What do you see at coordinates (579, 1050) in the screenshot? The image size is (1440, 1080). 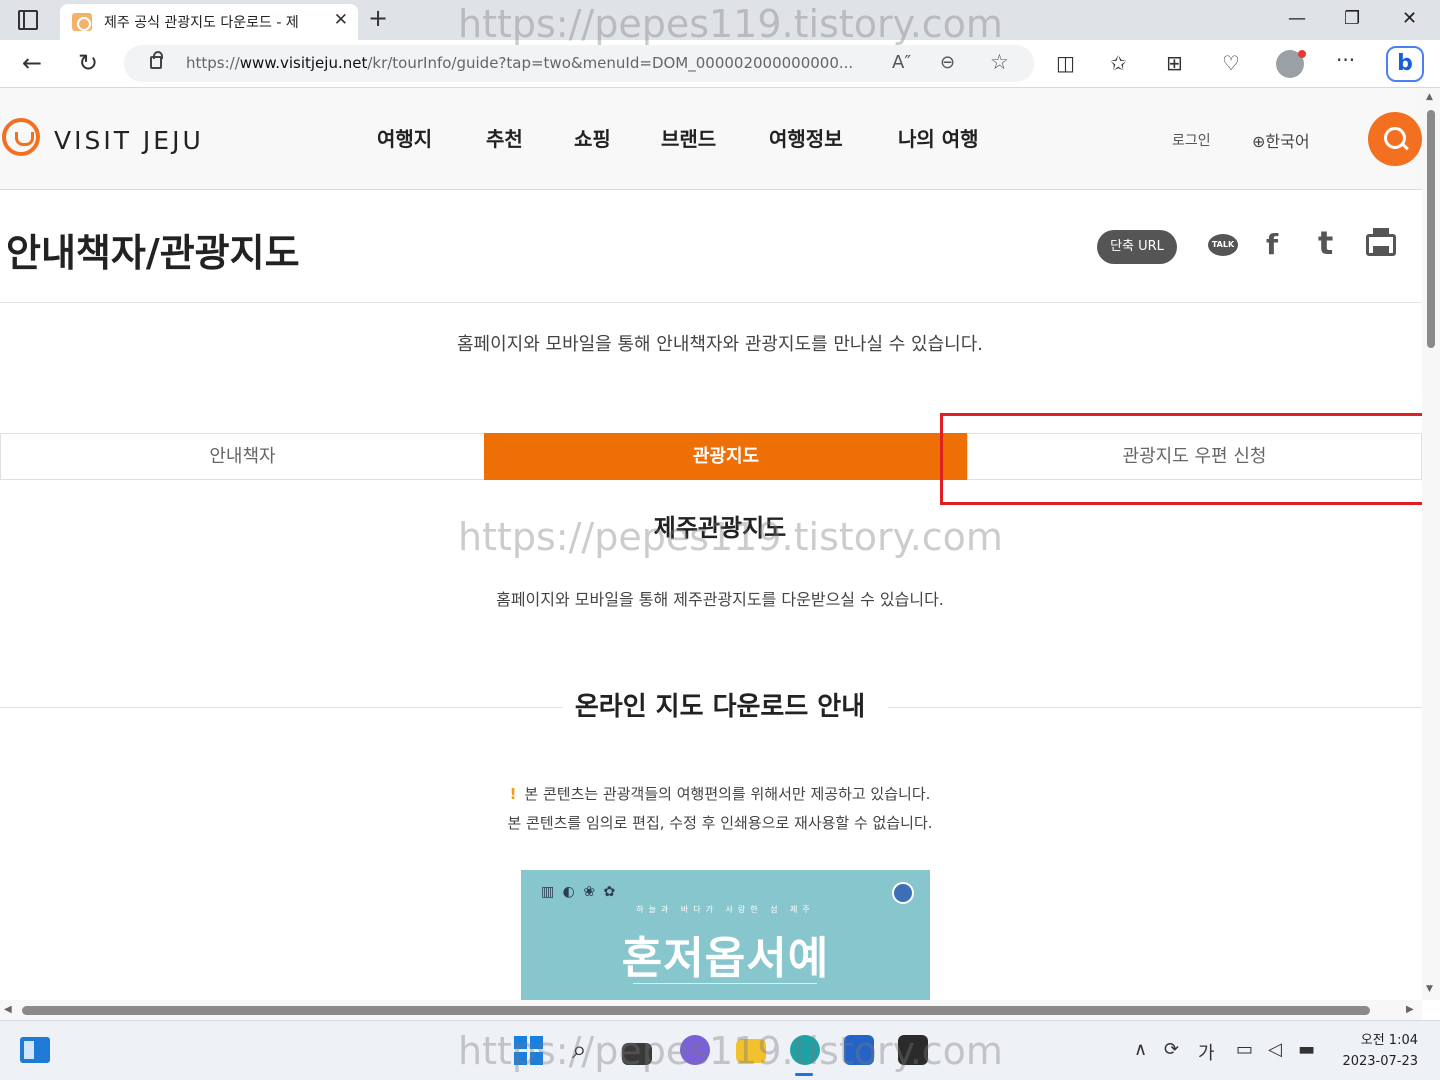 I see `taskbar-search-icon: ⌕` at bounding box center [579, 1050].